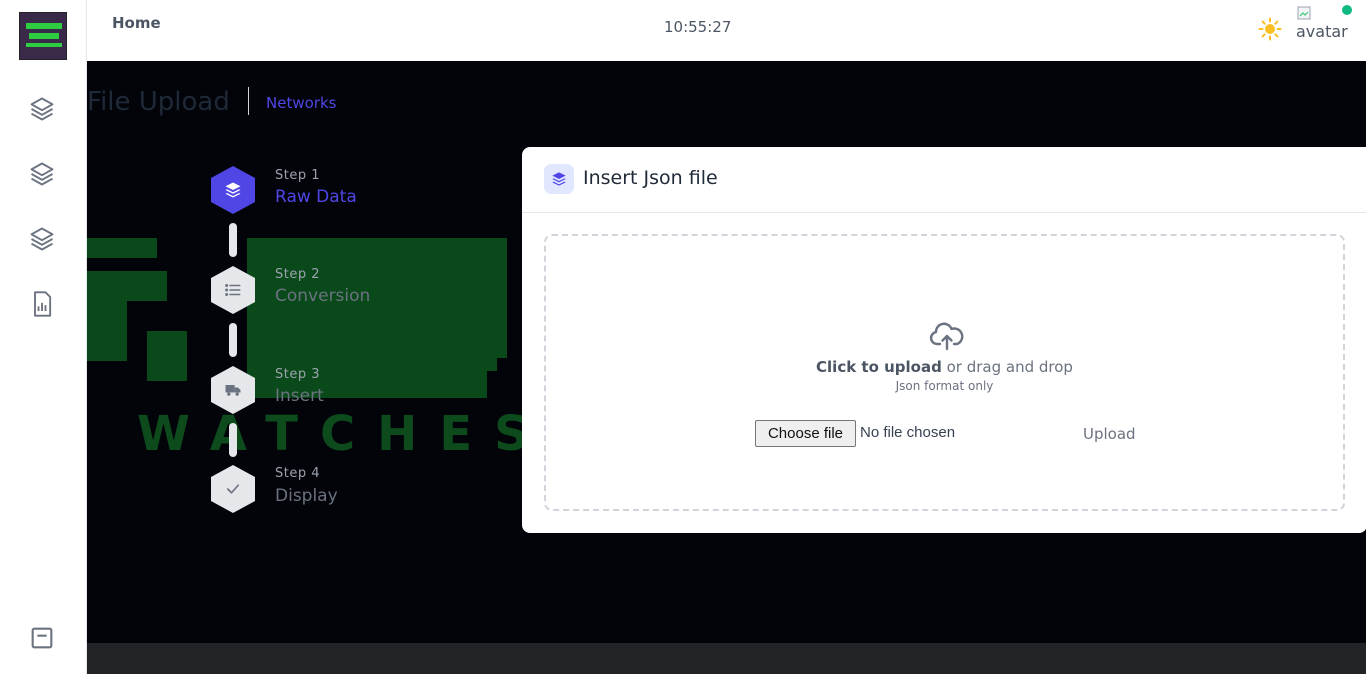  I want to click on sun-icon, so click(1270, 31).